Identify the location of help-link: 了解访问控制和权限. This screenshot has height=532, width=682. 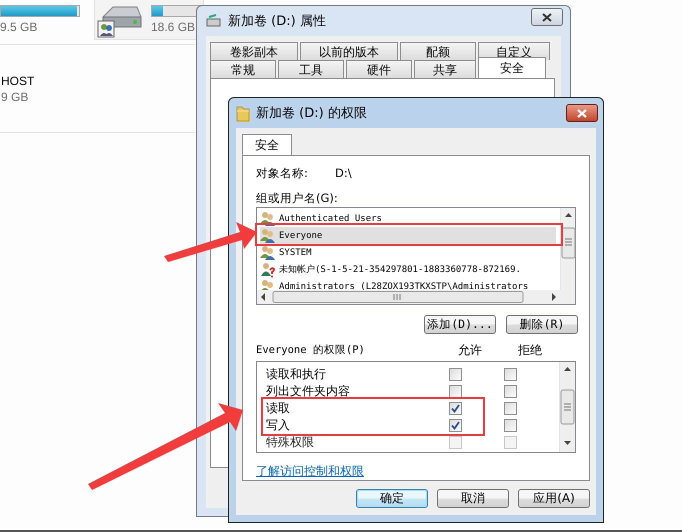
(310, 471).